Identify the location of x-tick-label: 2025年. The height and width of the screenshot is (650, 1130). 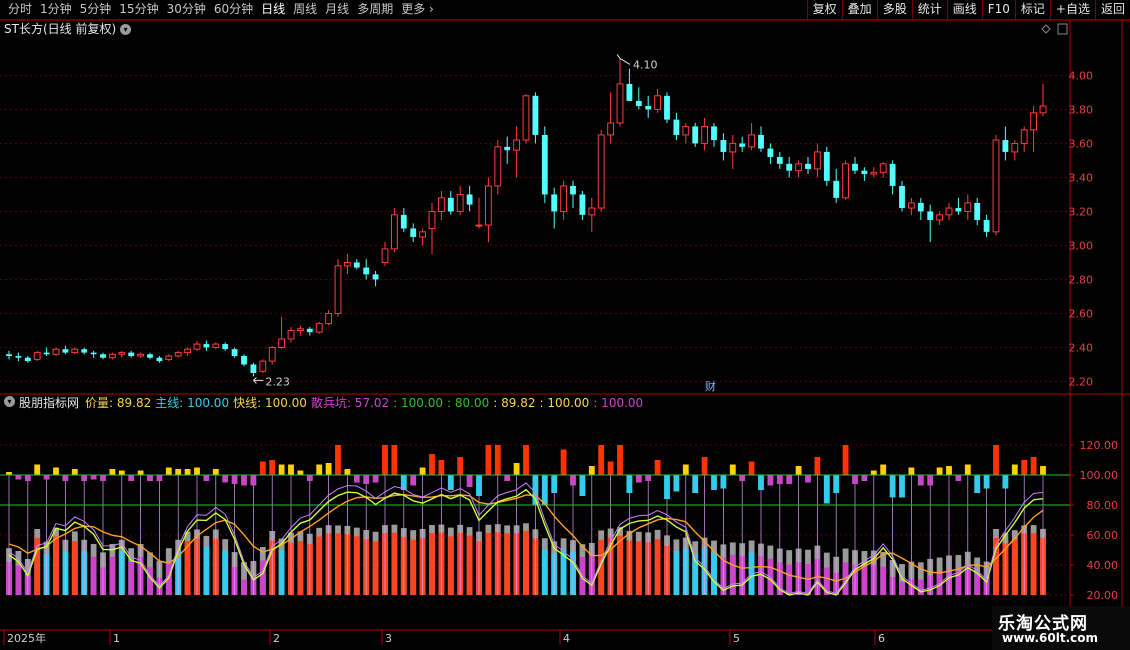
(26, 638).